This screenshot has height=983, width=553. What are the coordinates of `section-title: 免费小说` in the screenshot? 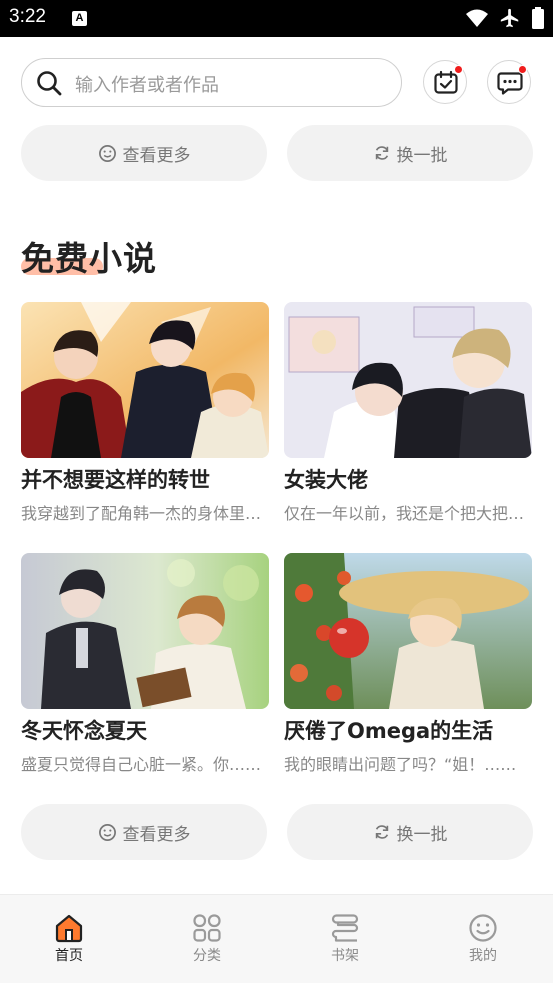 It's located at (89, 258).